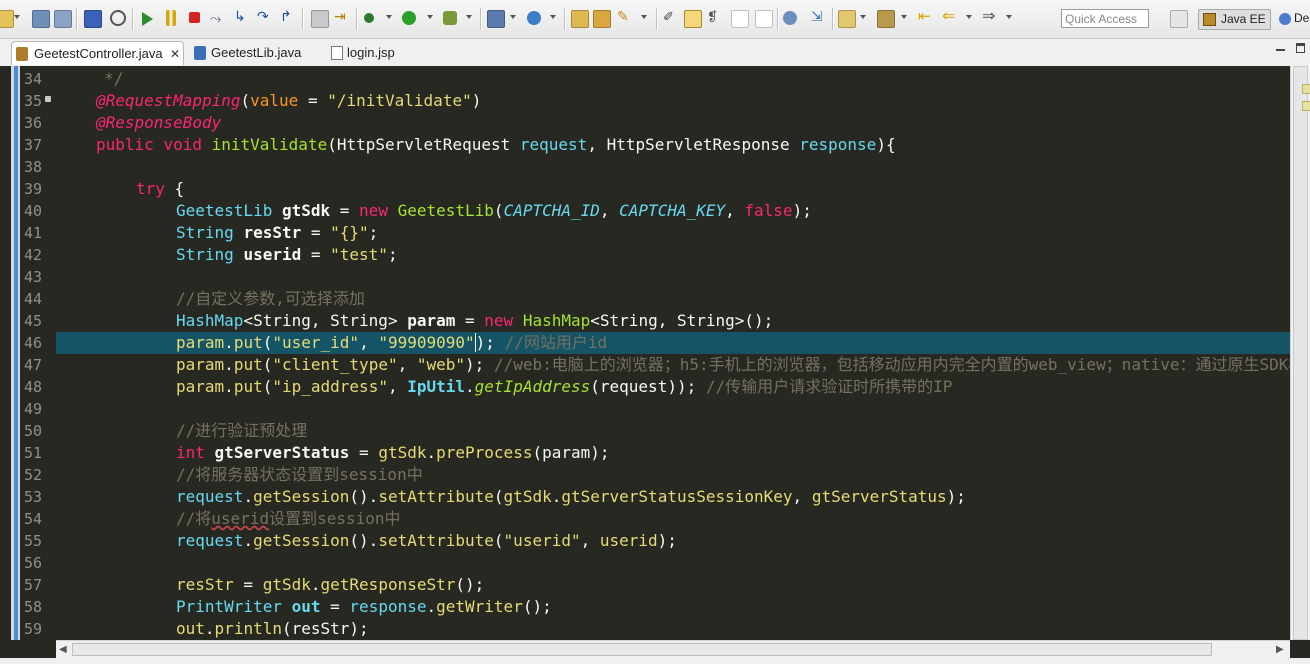  What do you see at coordinates (1300, 48) in the screenshot?
I see `maximize-icon` at bounding box center [1300, 48].